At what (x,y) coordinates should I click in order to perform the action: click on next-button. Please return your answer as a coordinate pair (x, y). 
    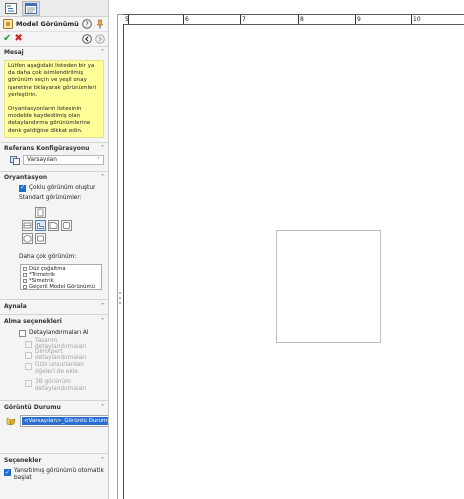
    Looking at the image, I should click on (100, 39).